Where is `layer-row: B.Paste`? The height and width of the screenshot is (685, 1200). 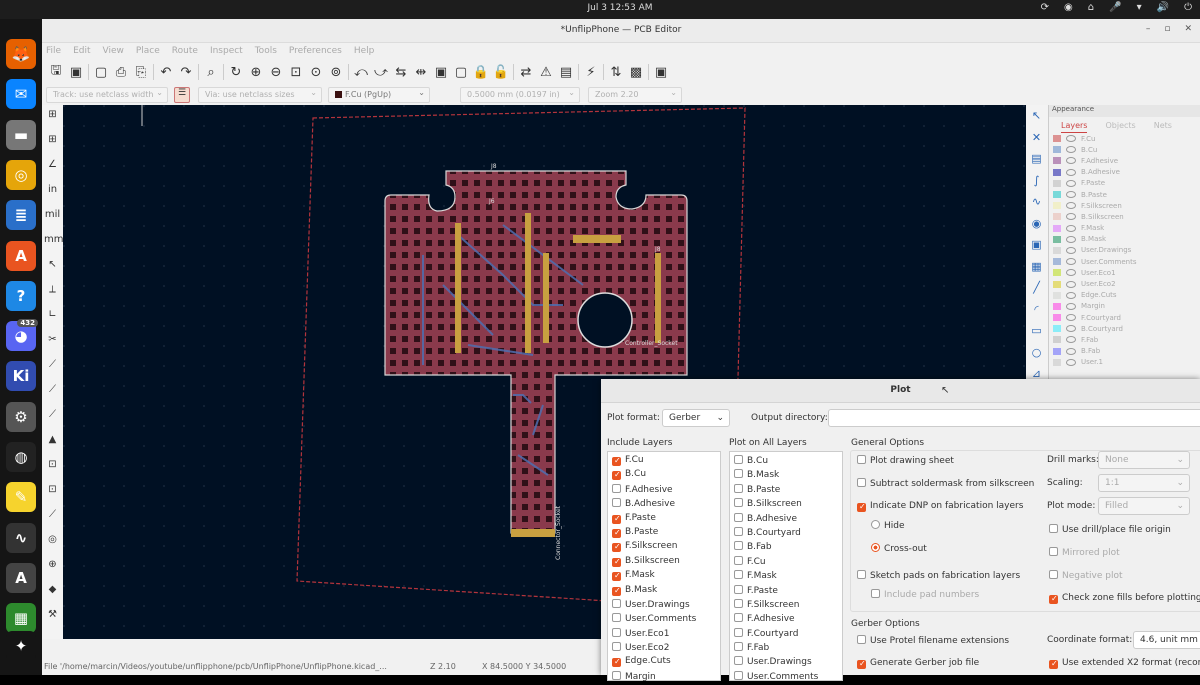
layer-row: B.Paste is located at coordinates (1124, 194).